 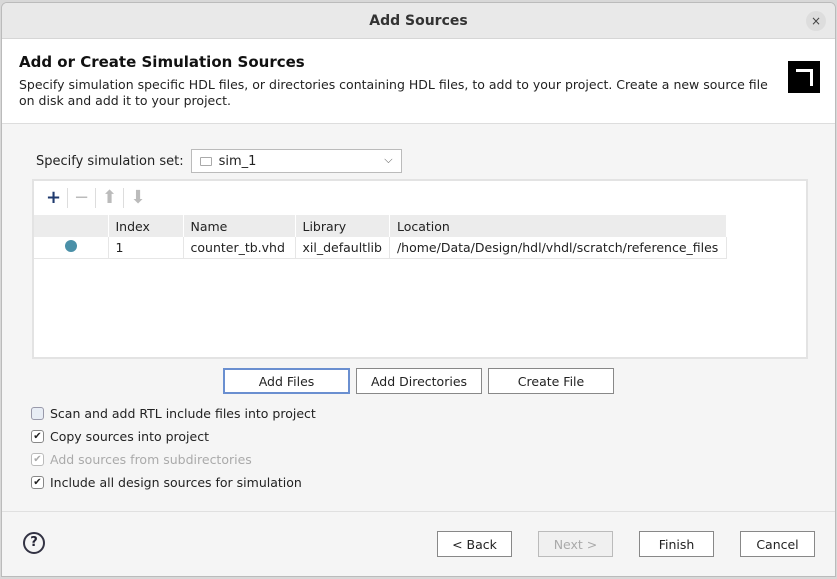 What do you see at coordinates (777, 544) in the screenshot?
I see `cancel-button: Cancel` at bounding box center [777, 544].